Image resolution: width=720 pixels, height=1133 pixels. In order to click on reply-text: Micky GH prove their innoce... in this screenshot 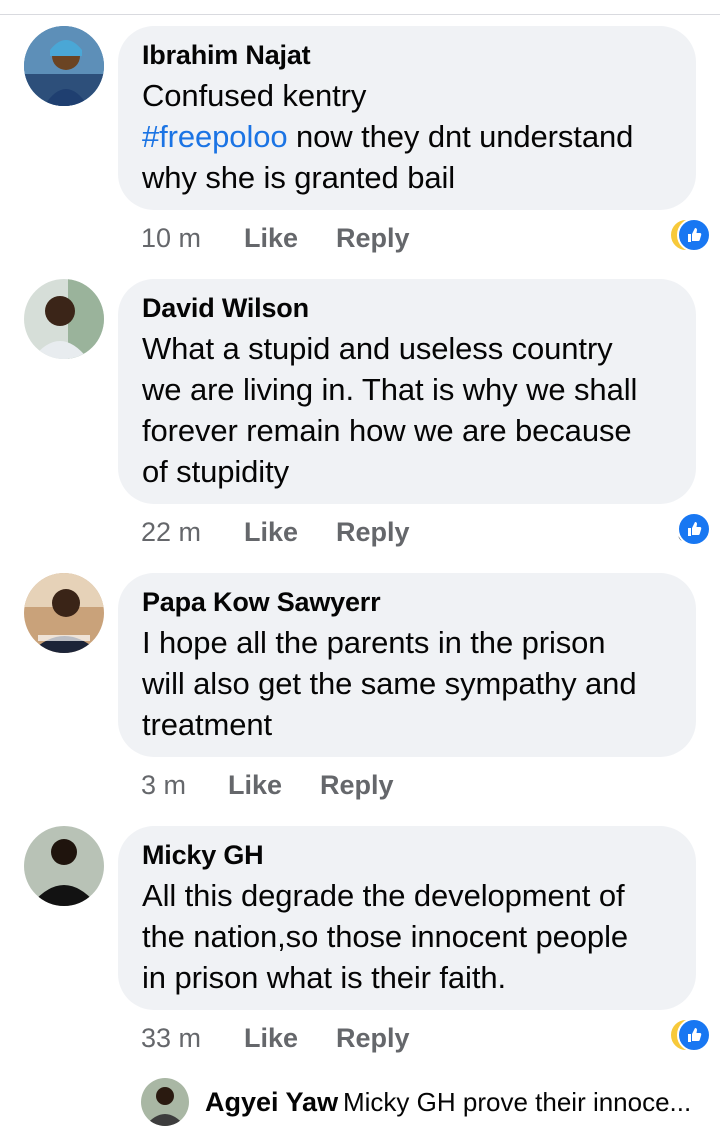, I will do `click(517, 1102)`.